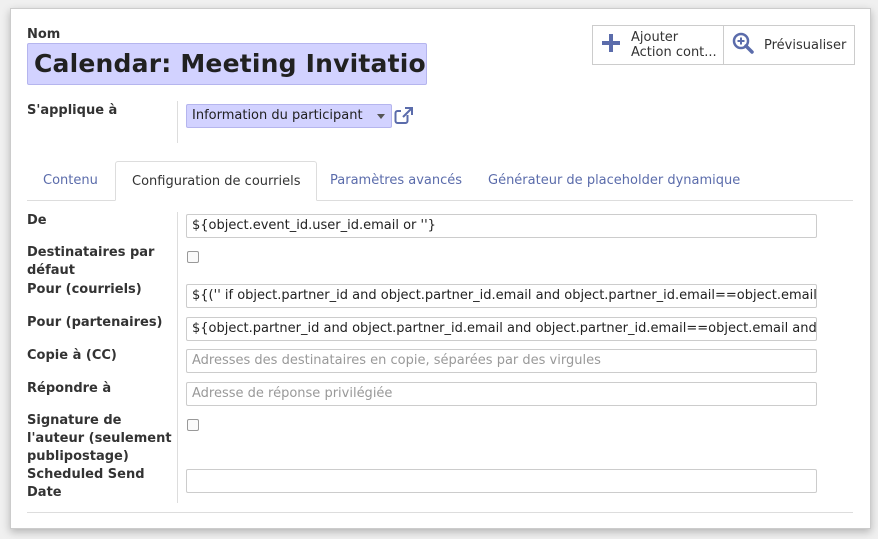 This screenshot has height=539, width=878. What do you see at coordinates (86, 484) in the screenshot?
I see `scheduled-date-label: Scheduled Send Date` at bounding box center [86, 484].